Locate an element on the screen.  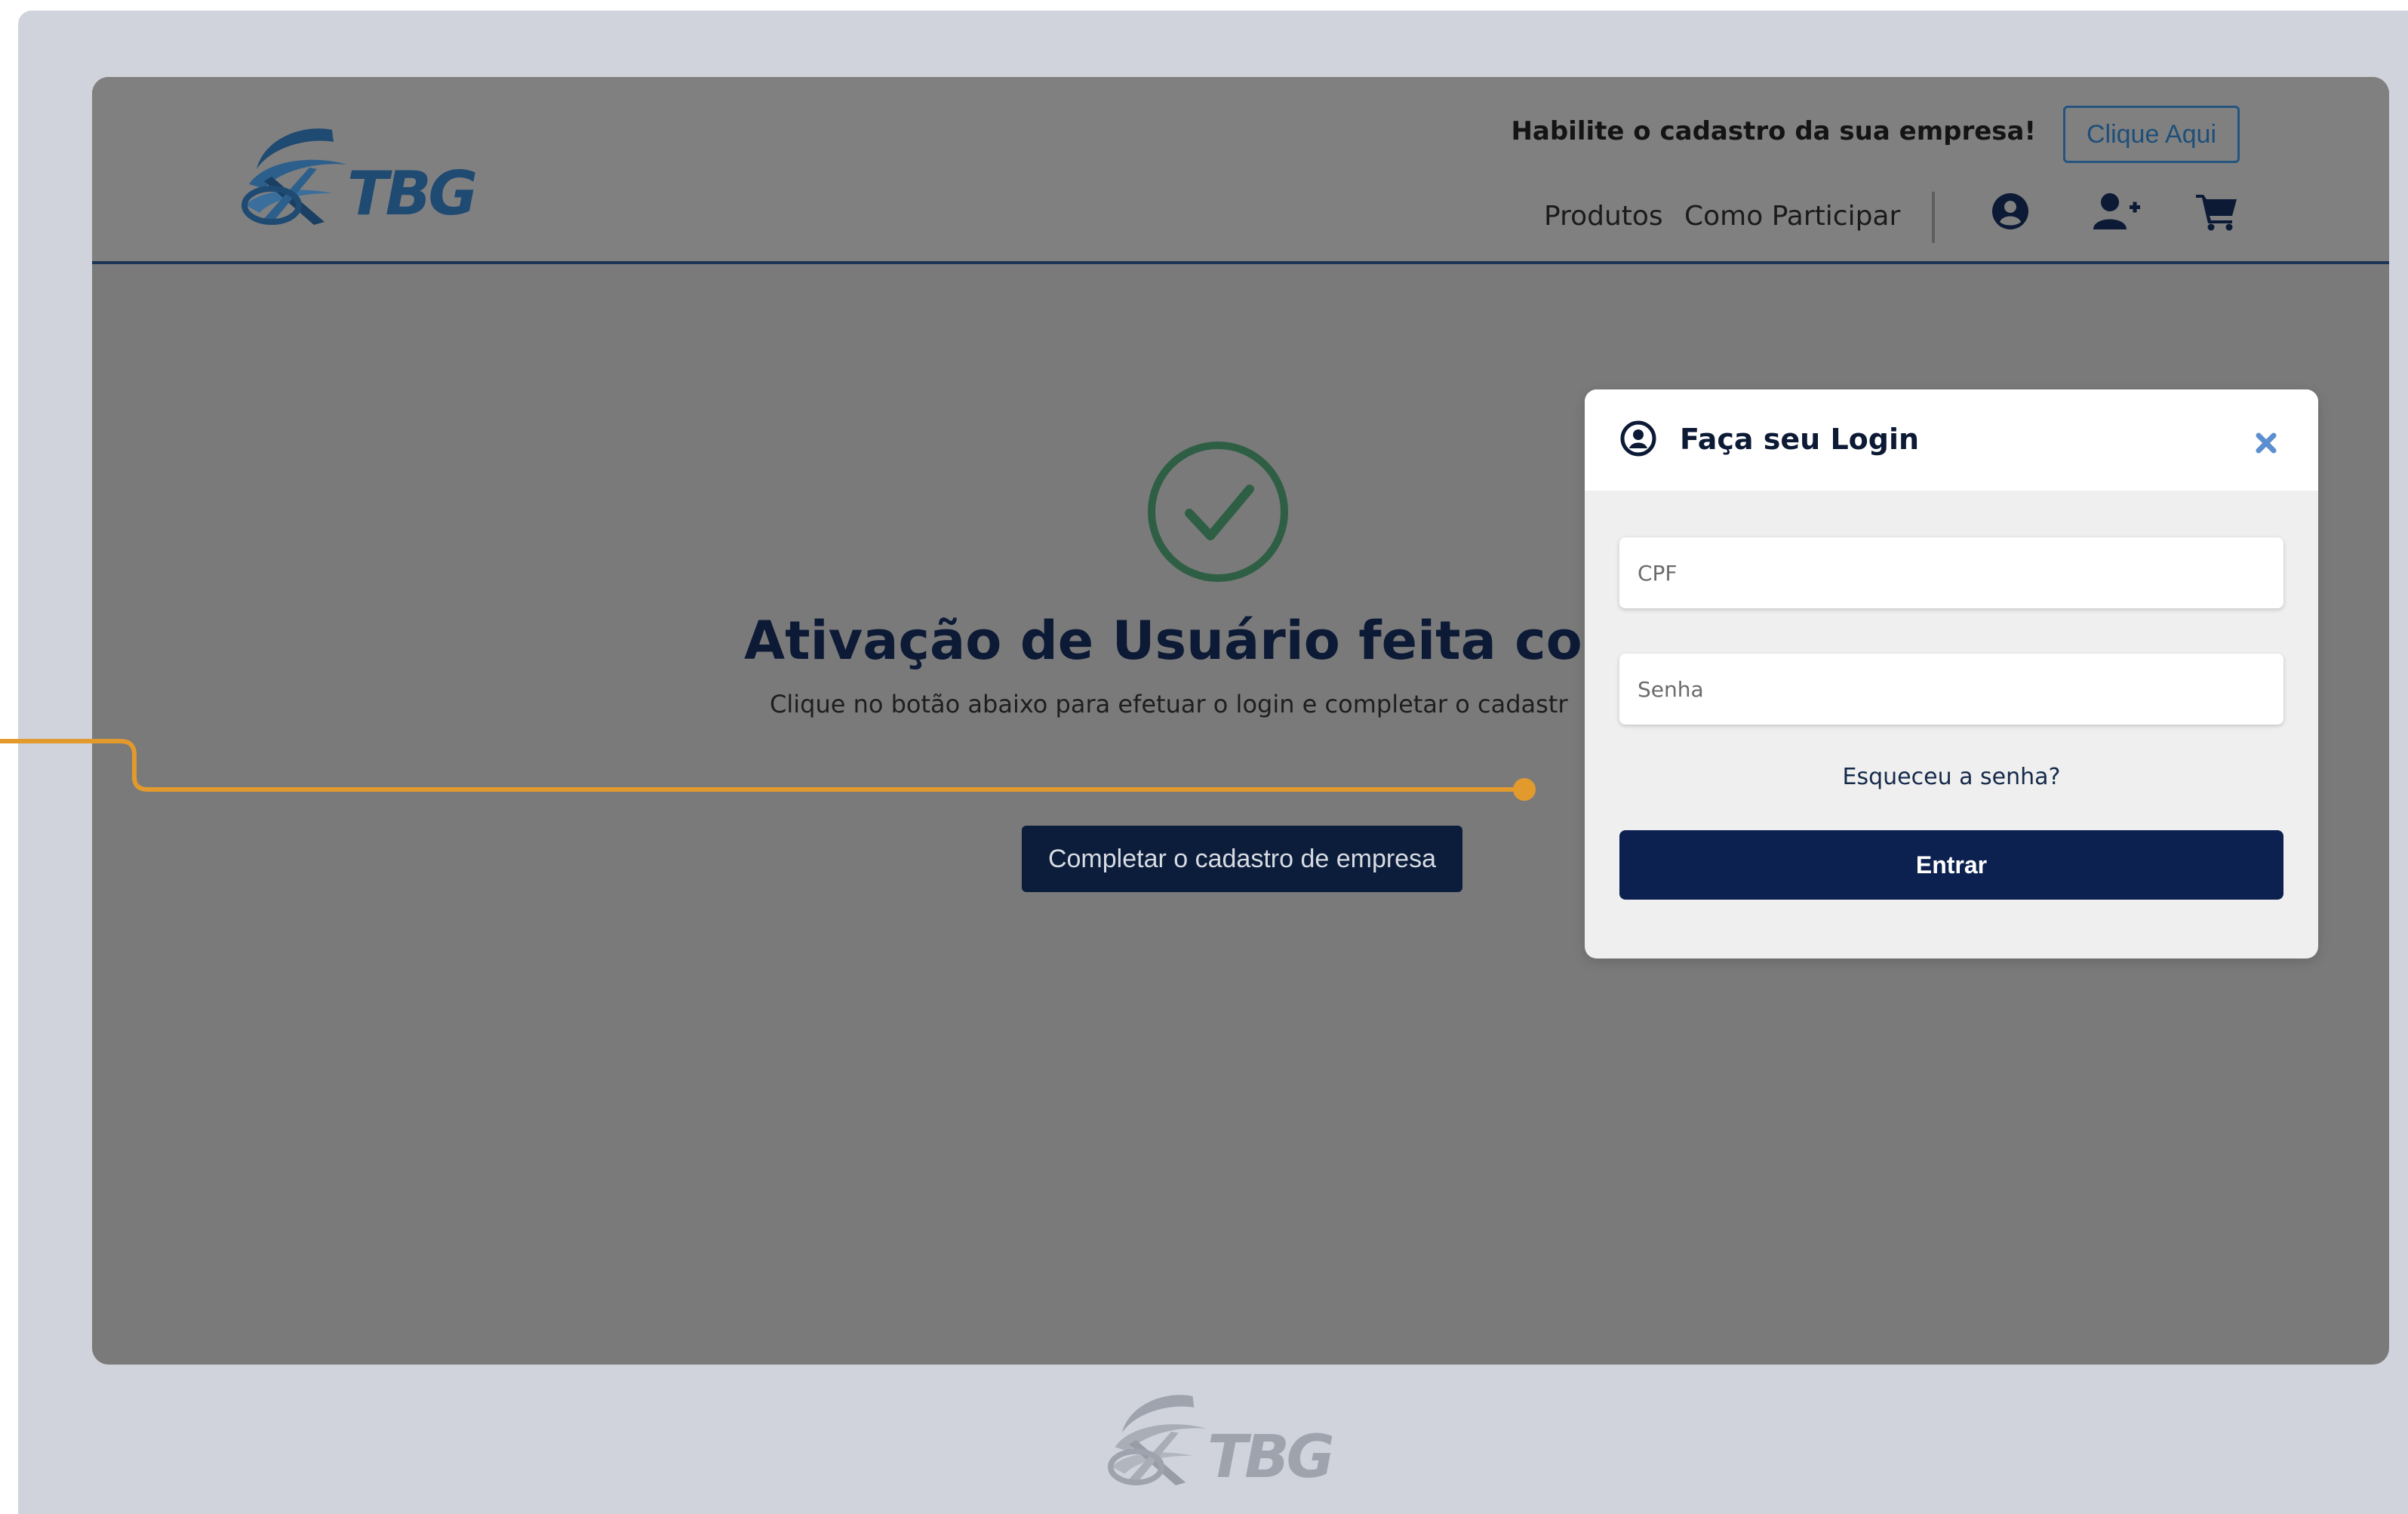
login-submit-button: Entrar is located at coordinates (1951, 865).